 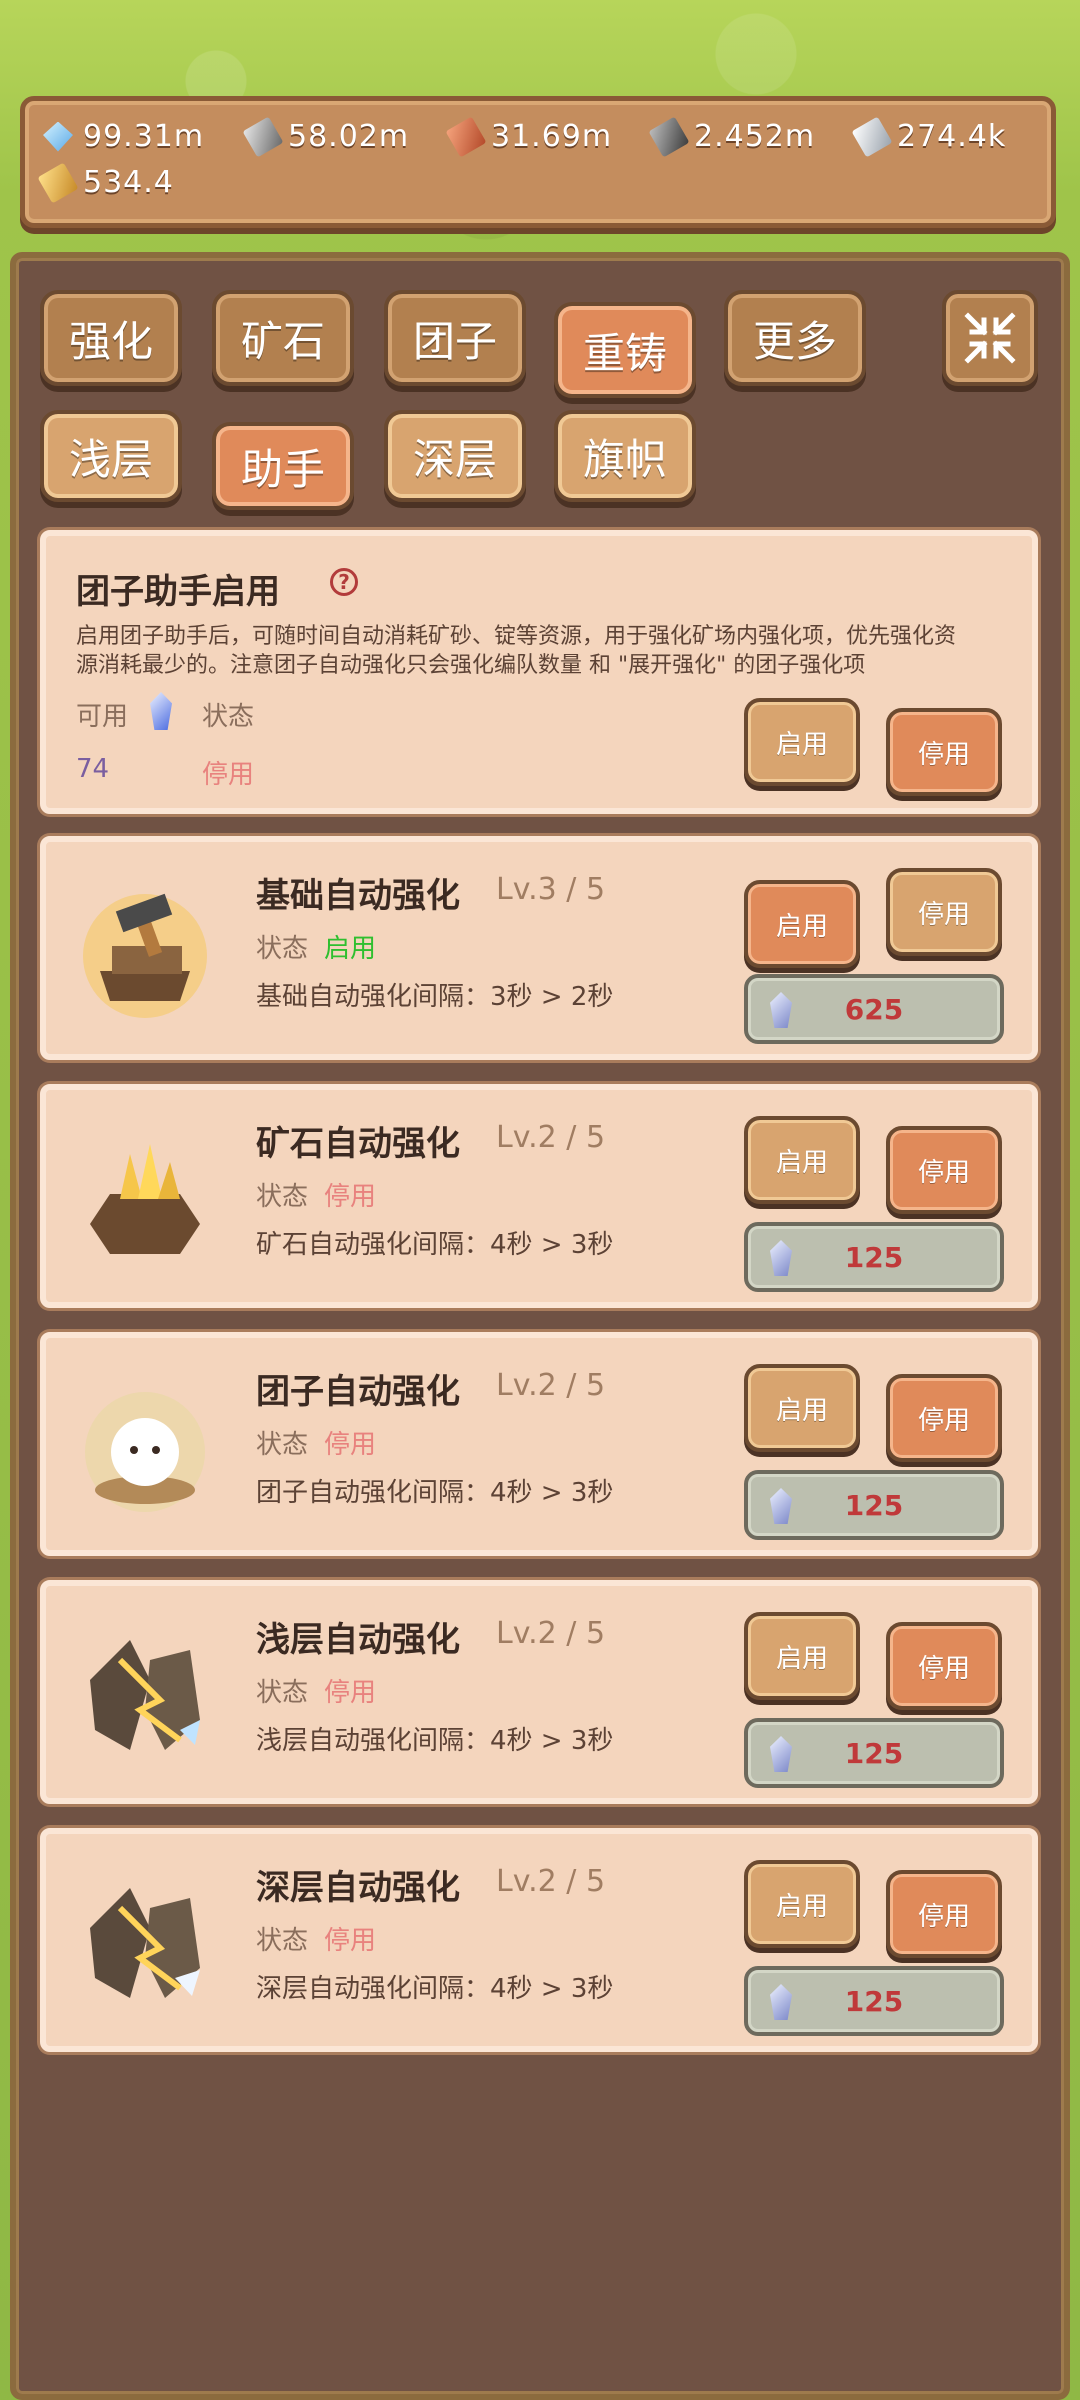 I want to click on assistant-title: 团子助手启用, so click(x=178, y=592).